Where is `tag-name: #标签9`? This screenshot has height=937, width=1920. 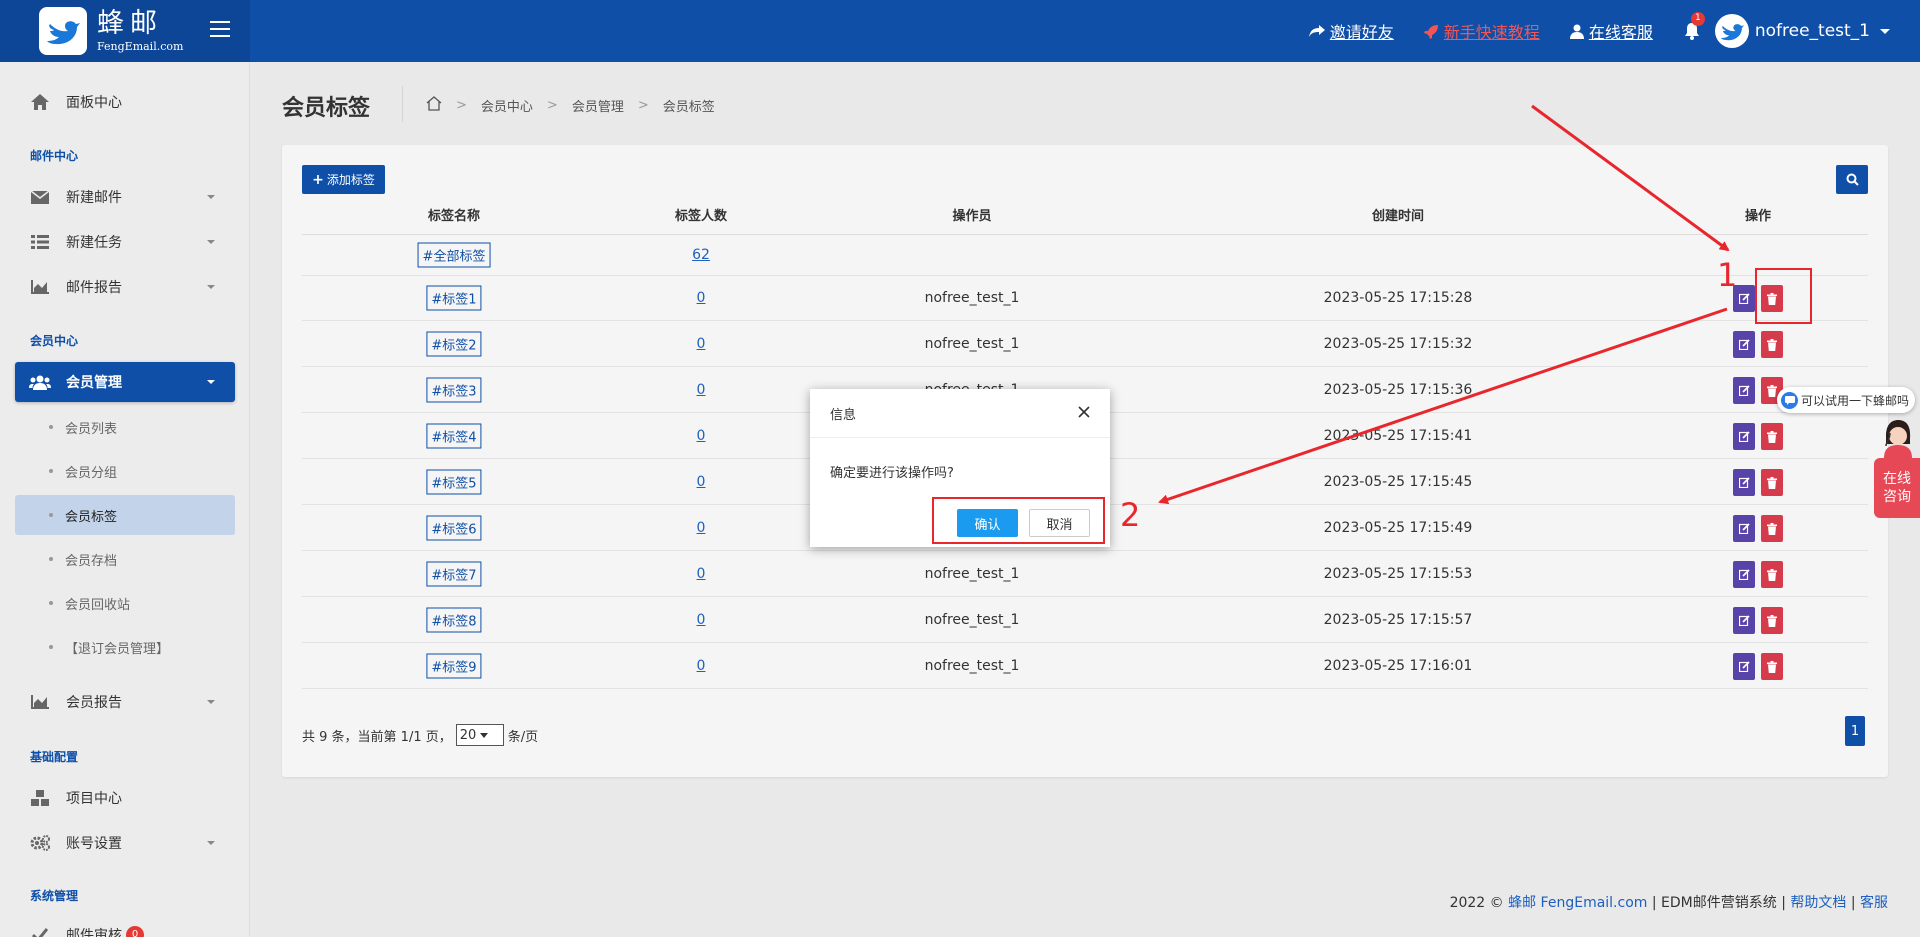 tag-name: #标签9 is located at coordinates (454, 666).